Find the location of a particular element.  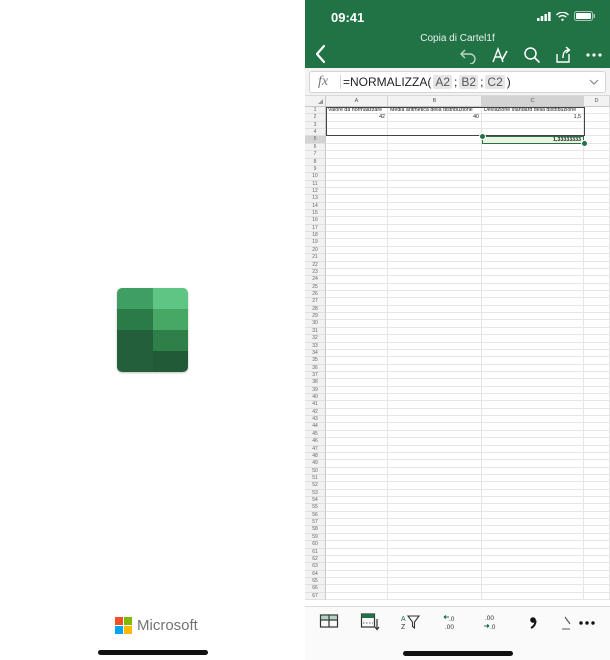

cell-c24 is located at coordinates (533, 280).